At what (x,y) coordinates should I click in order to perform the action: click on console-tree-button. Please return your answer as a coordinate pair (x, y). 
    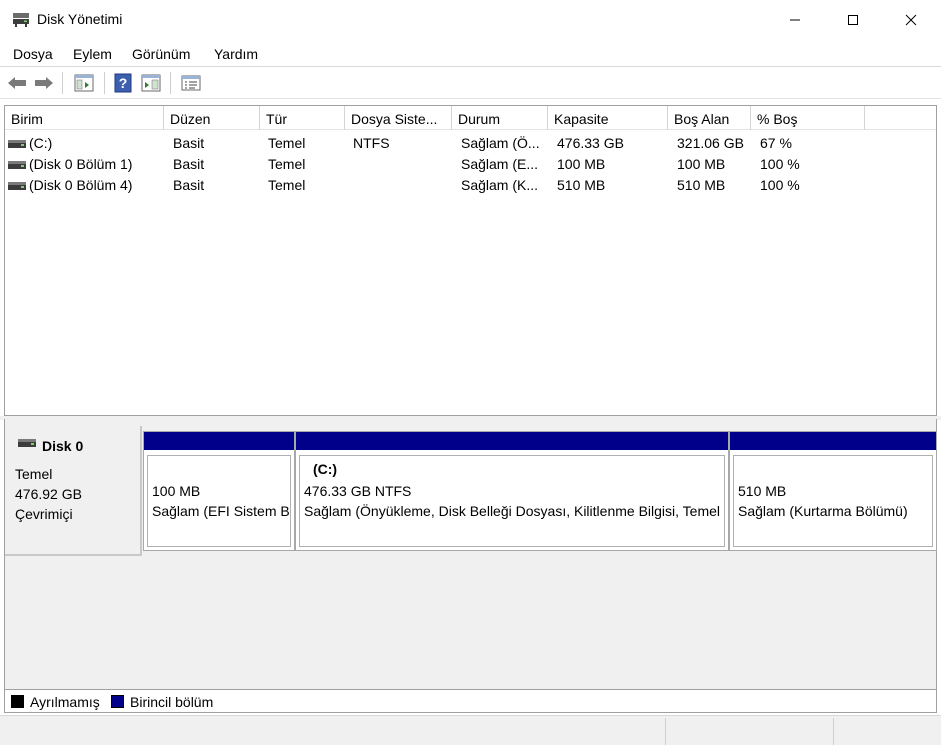
    Looking at the image, I should click on (84, 83).